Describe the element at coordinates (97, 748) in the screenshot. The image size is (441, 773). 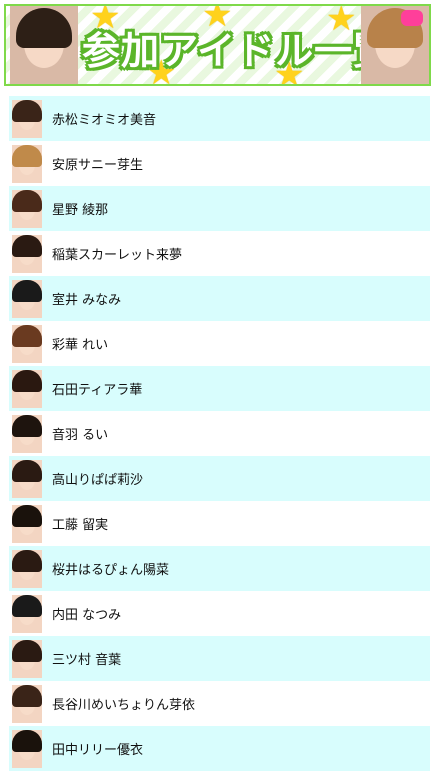
I see `idol-name: 田中リリー優衣` at that location.